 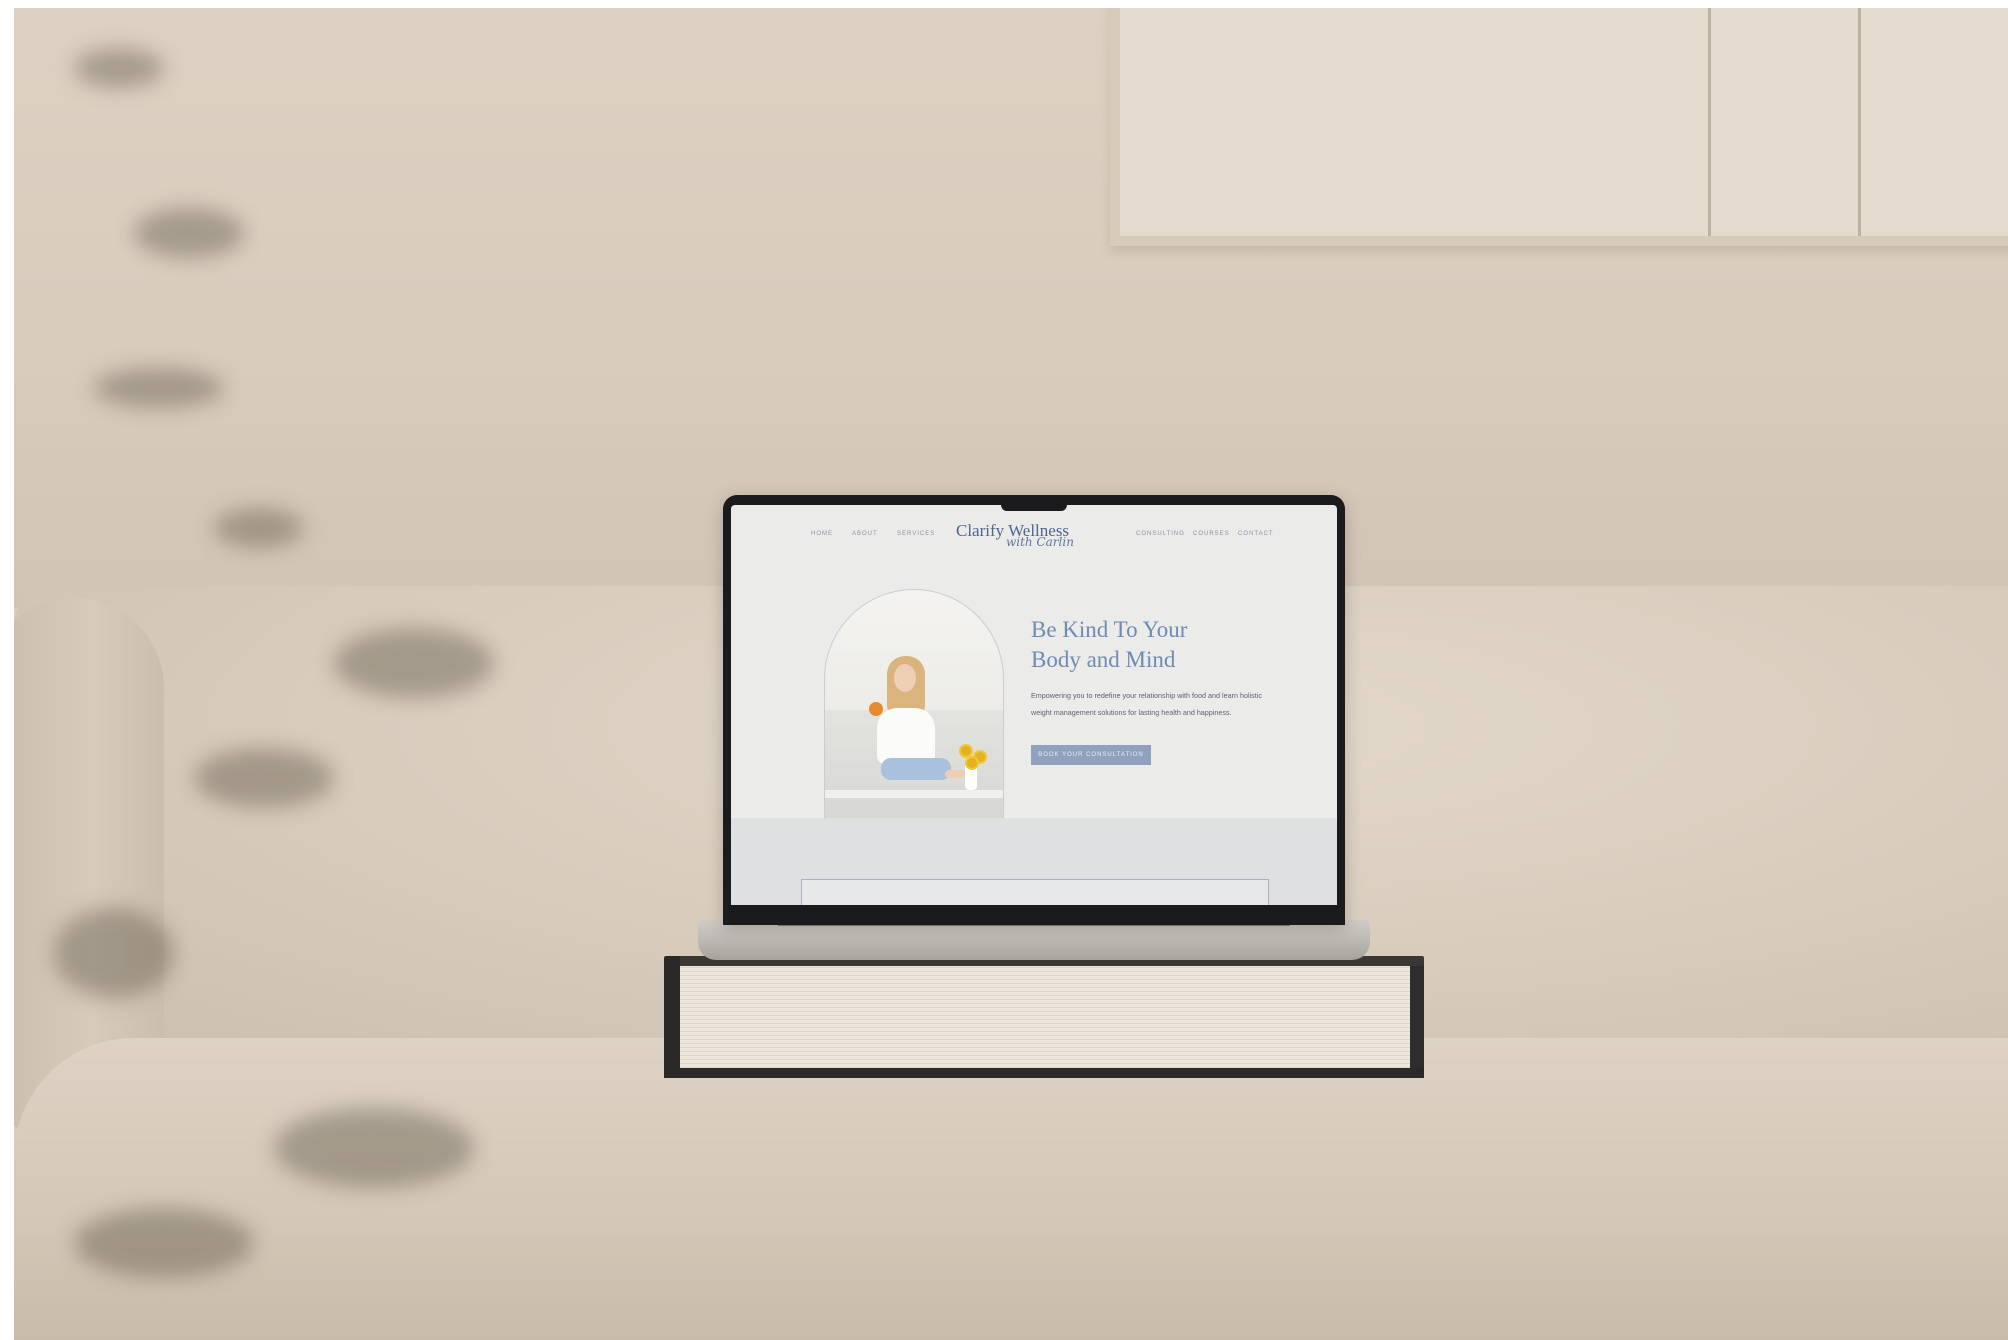 What do you see at coordinates (1034, 940) in the screenshot?
I see `laptop-base` at bounding box center [1034, 940].